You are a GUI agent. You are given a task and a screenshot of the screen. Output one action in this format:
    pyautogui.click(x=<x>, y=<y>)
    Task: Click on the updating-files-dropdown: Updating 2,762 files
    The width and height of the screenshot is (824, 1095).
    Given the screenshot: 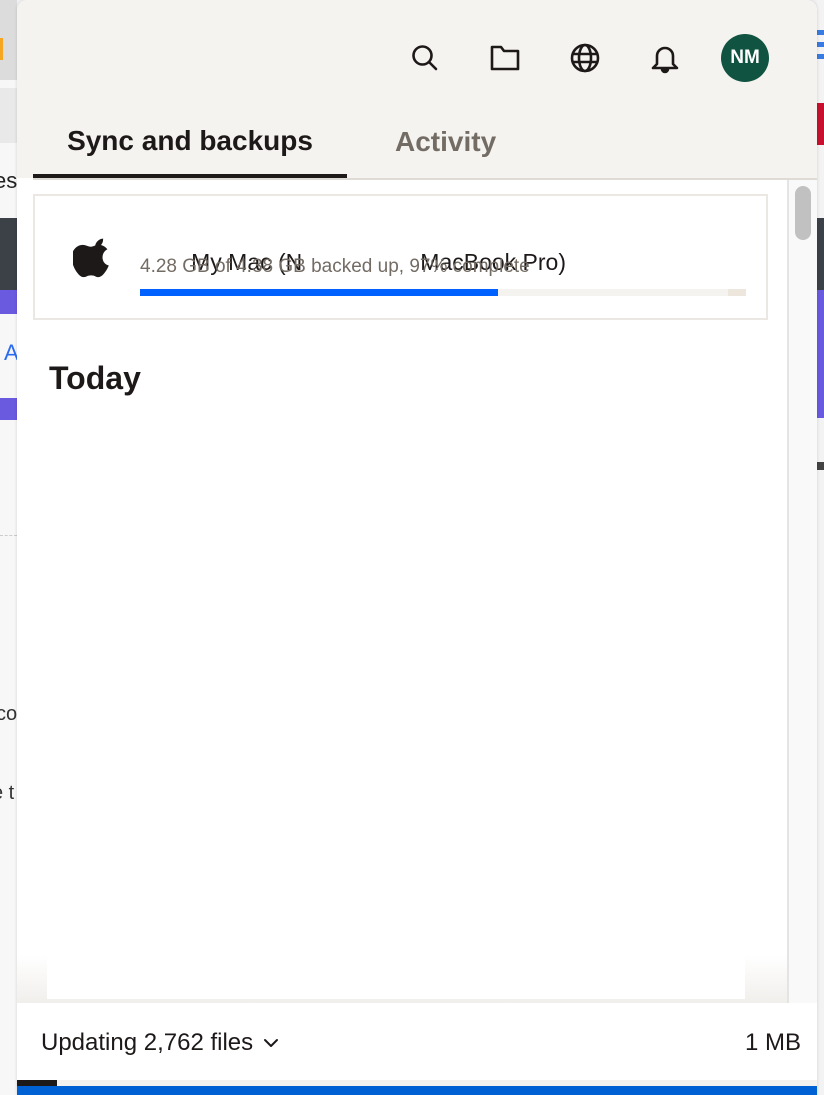 What is the action you would take?
    pyautogui.click(x=160, y=1043)
    